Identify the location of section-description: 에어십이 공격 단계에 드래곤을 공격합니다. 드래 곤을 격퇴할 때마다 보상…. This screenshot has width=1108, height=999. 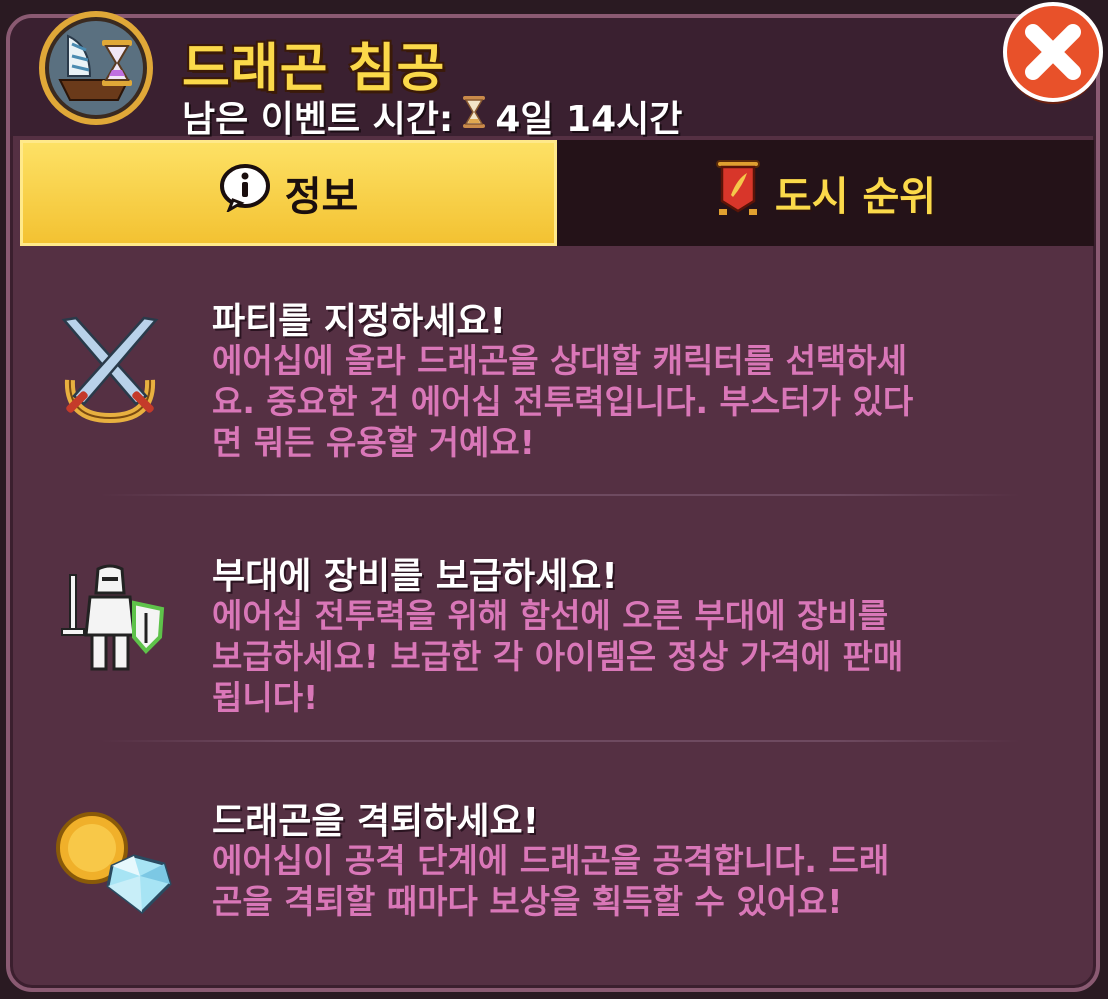
(642, 881).